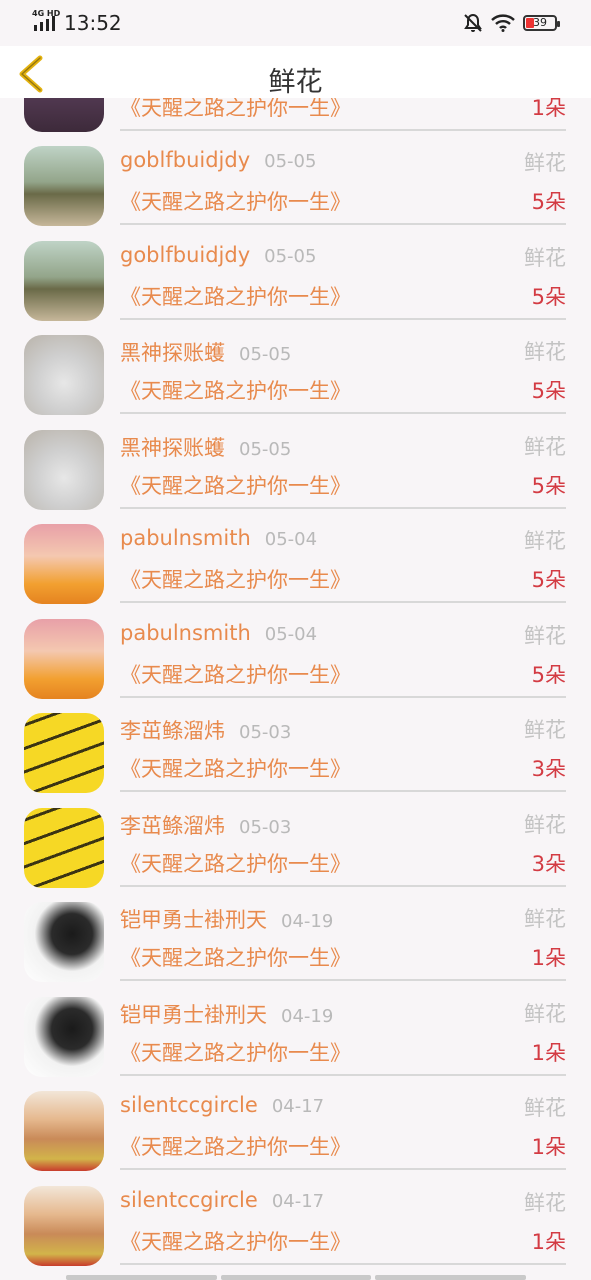  I want to click on battery-level: 39, so click(540, 22).